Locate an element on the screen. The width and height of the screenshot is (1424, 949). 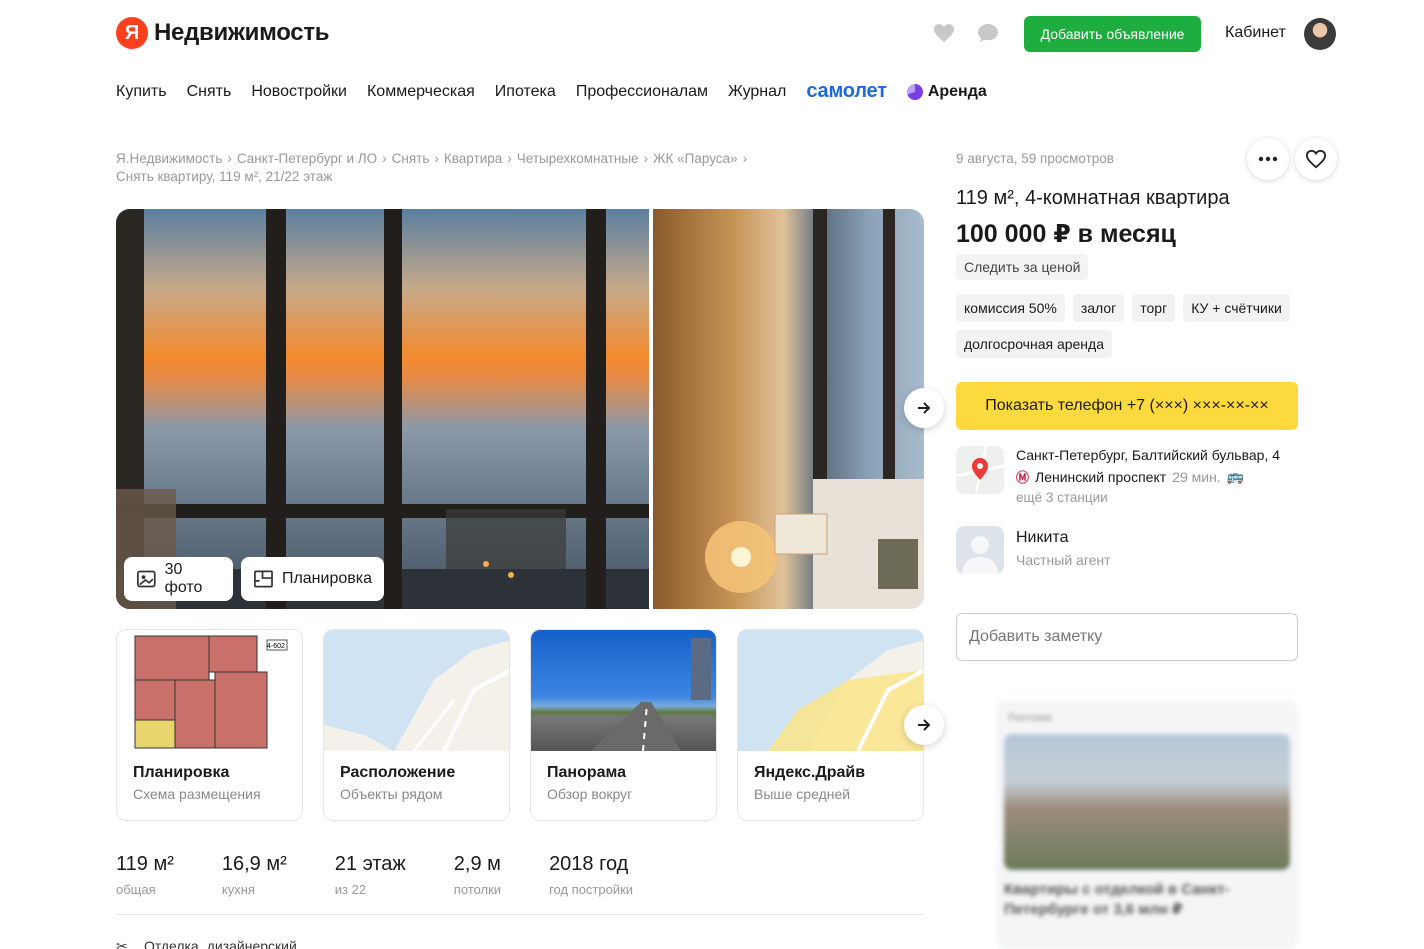
map-image is located at coordinates (416, 696).